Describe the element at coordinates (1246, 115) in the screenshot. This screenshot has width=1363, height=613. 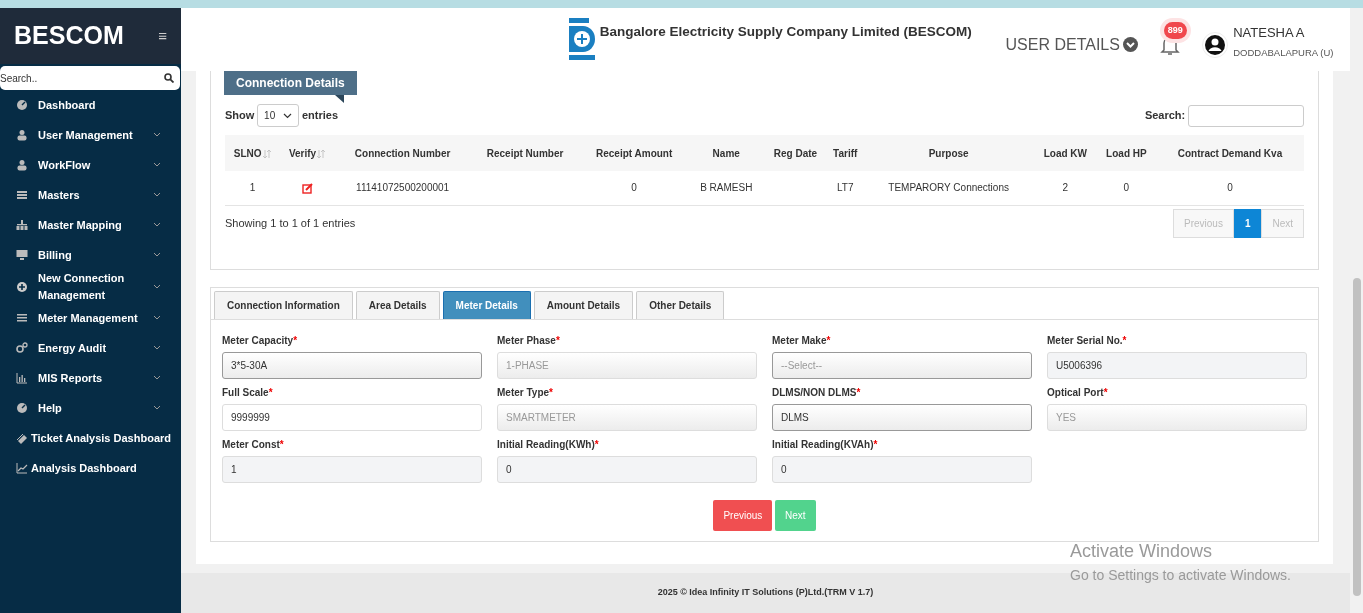
I see `table-search-field` at that location.